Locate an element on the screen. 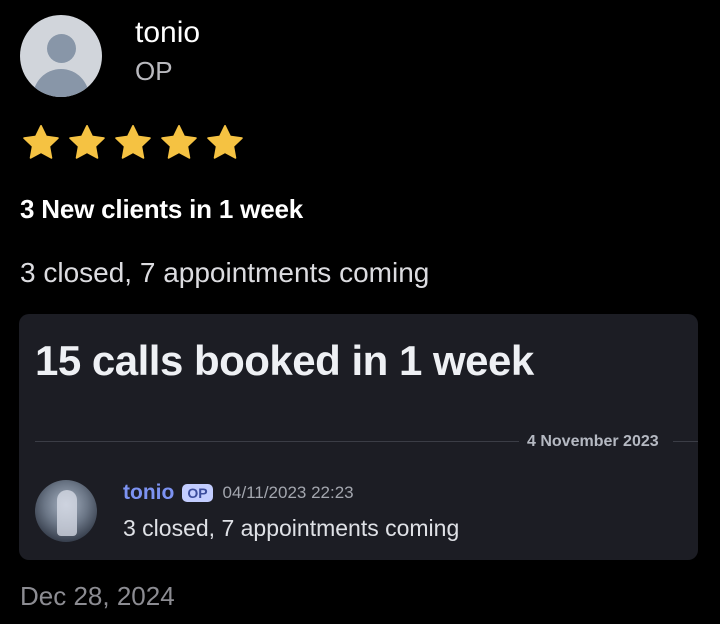  message-author-avatar is located at coordinates (66, 511).